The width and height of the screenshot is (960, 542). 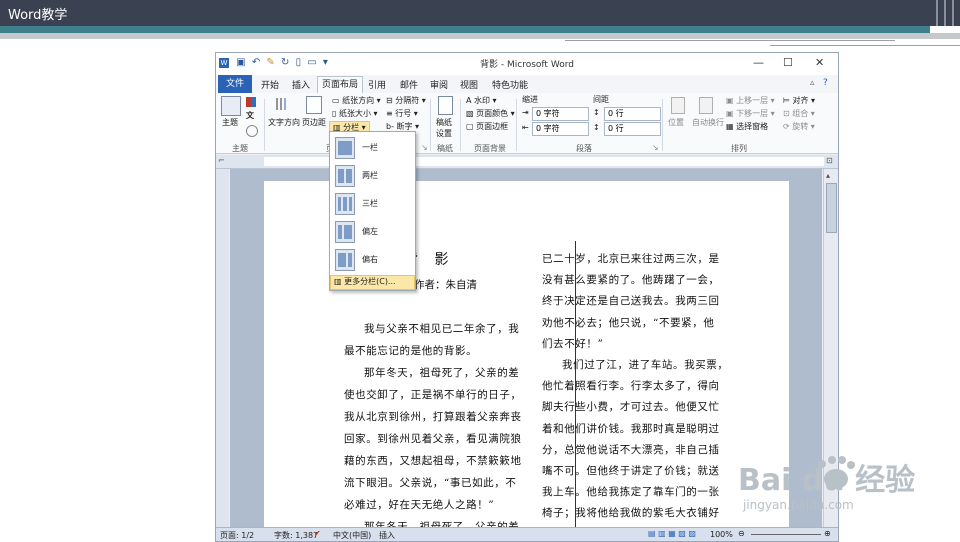 What do you see at coordinates (480, 13) in the screenshot?
I see `slide-header-bar` at bounding box center [480, 13].